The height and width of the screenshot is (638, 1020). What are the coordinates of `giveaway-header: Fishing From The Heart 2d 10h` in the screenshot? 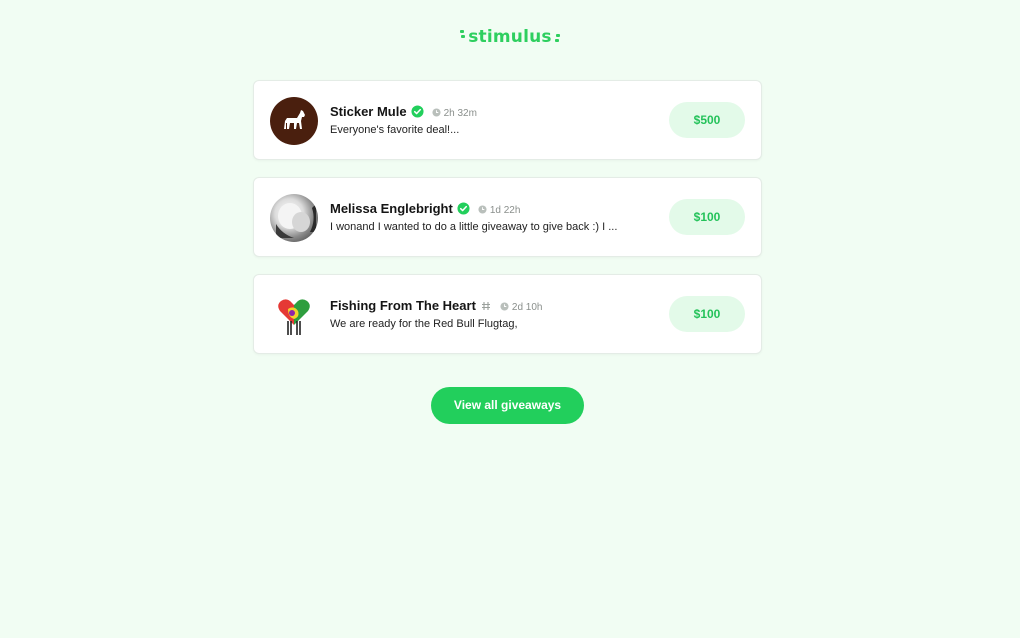 It's located at (436, 306).